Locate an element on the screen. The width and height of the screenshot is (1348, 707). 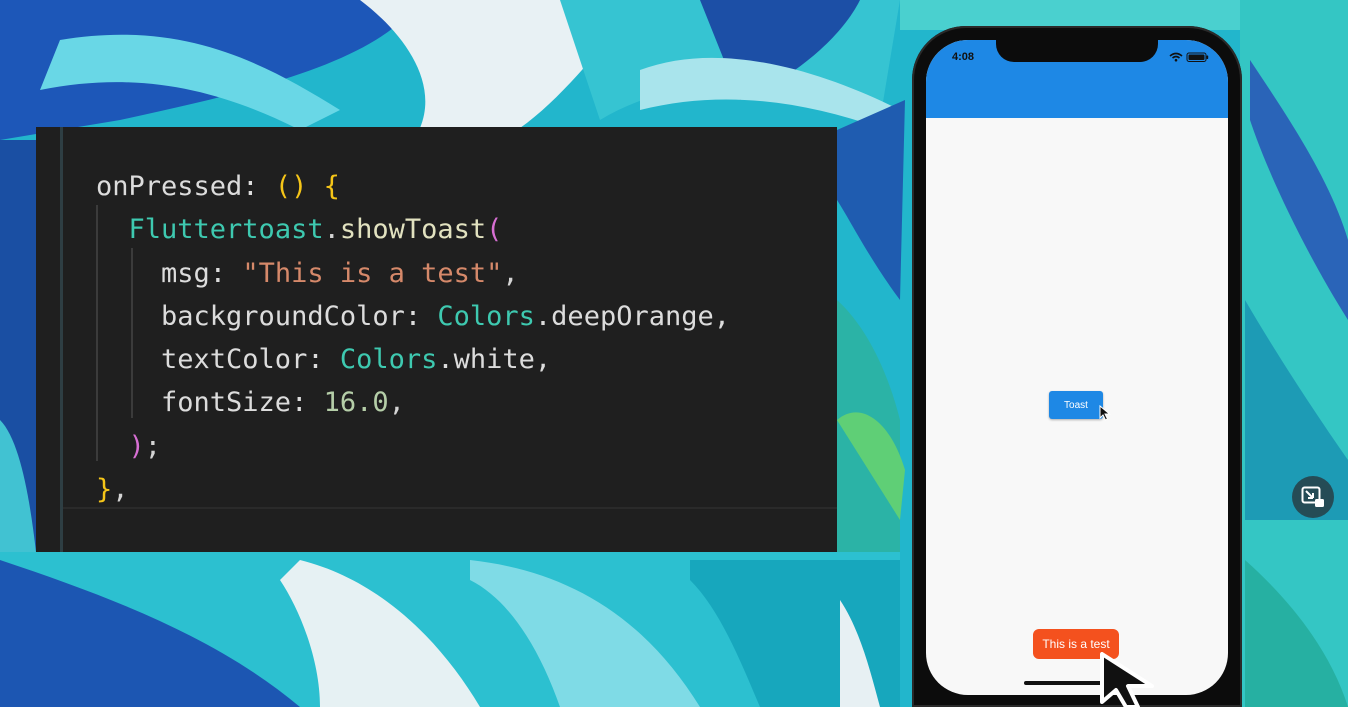
battery-icon is located at coordinates (1197, 57).